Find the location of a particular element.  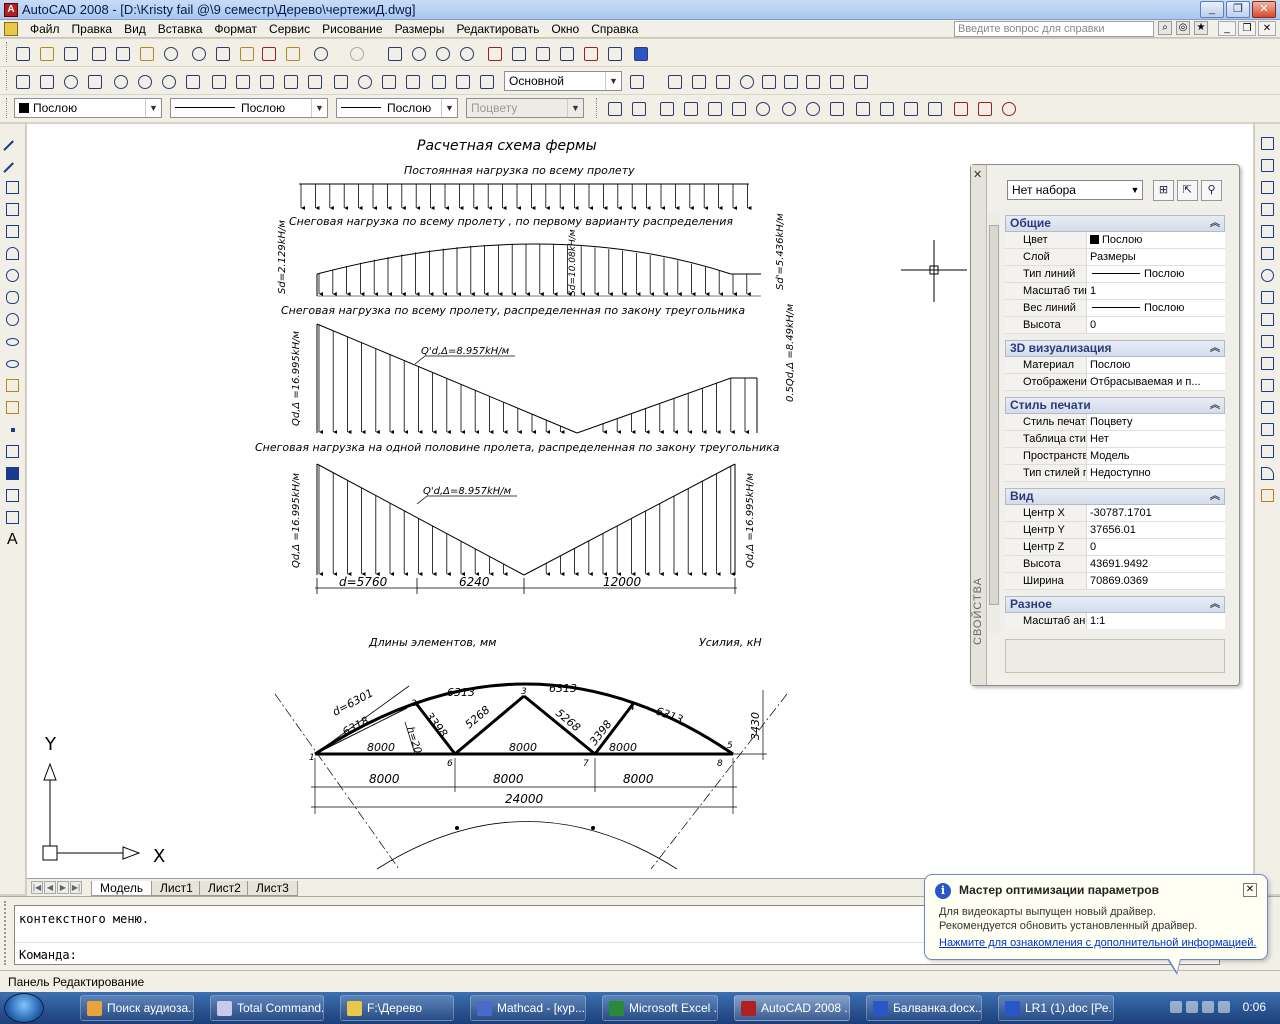

property-row: Стиль печати Поцвету is located at coordinates (1115, 422).